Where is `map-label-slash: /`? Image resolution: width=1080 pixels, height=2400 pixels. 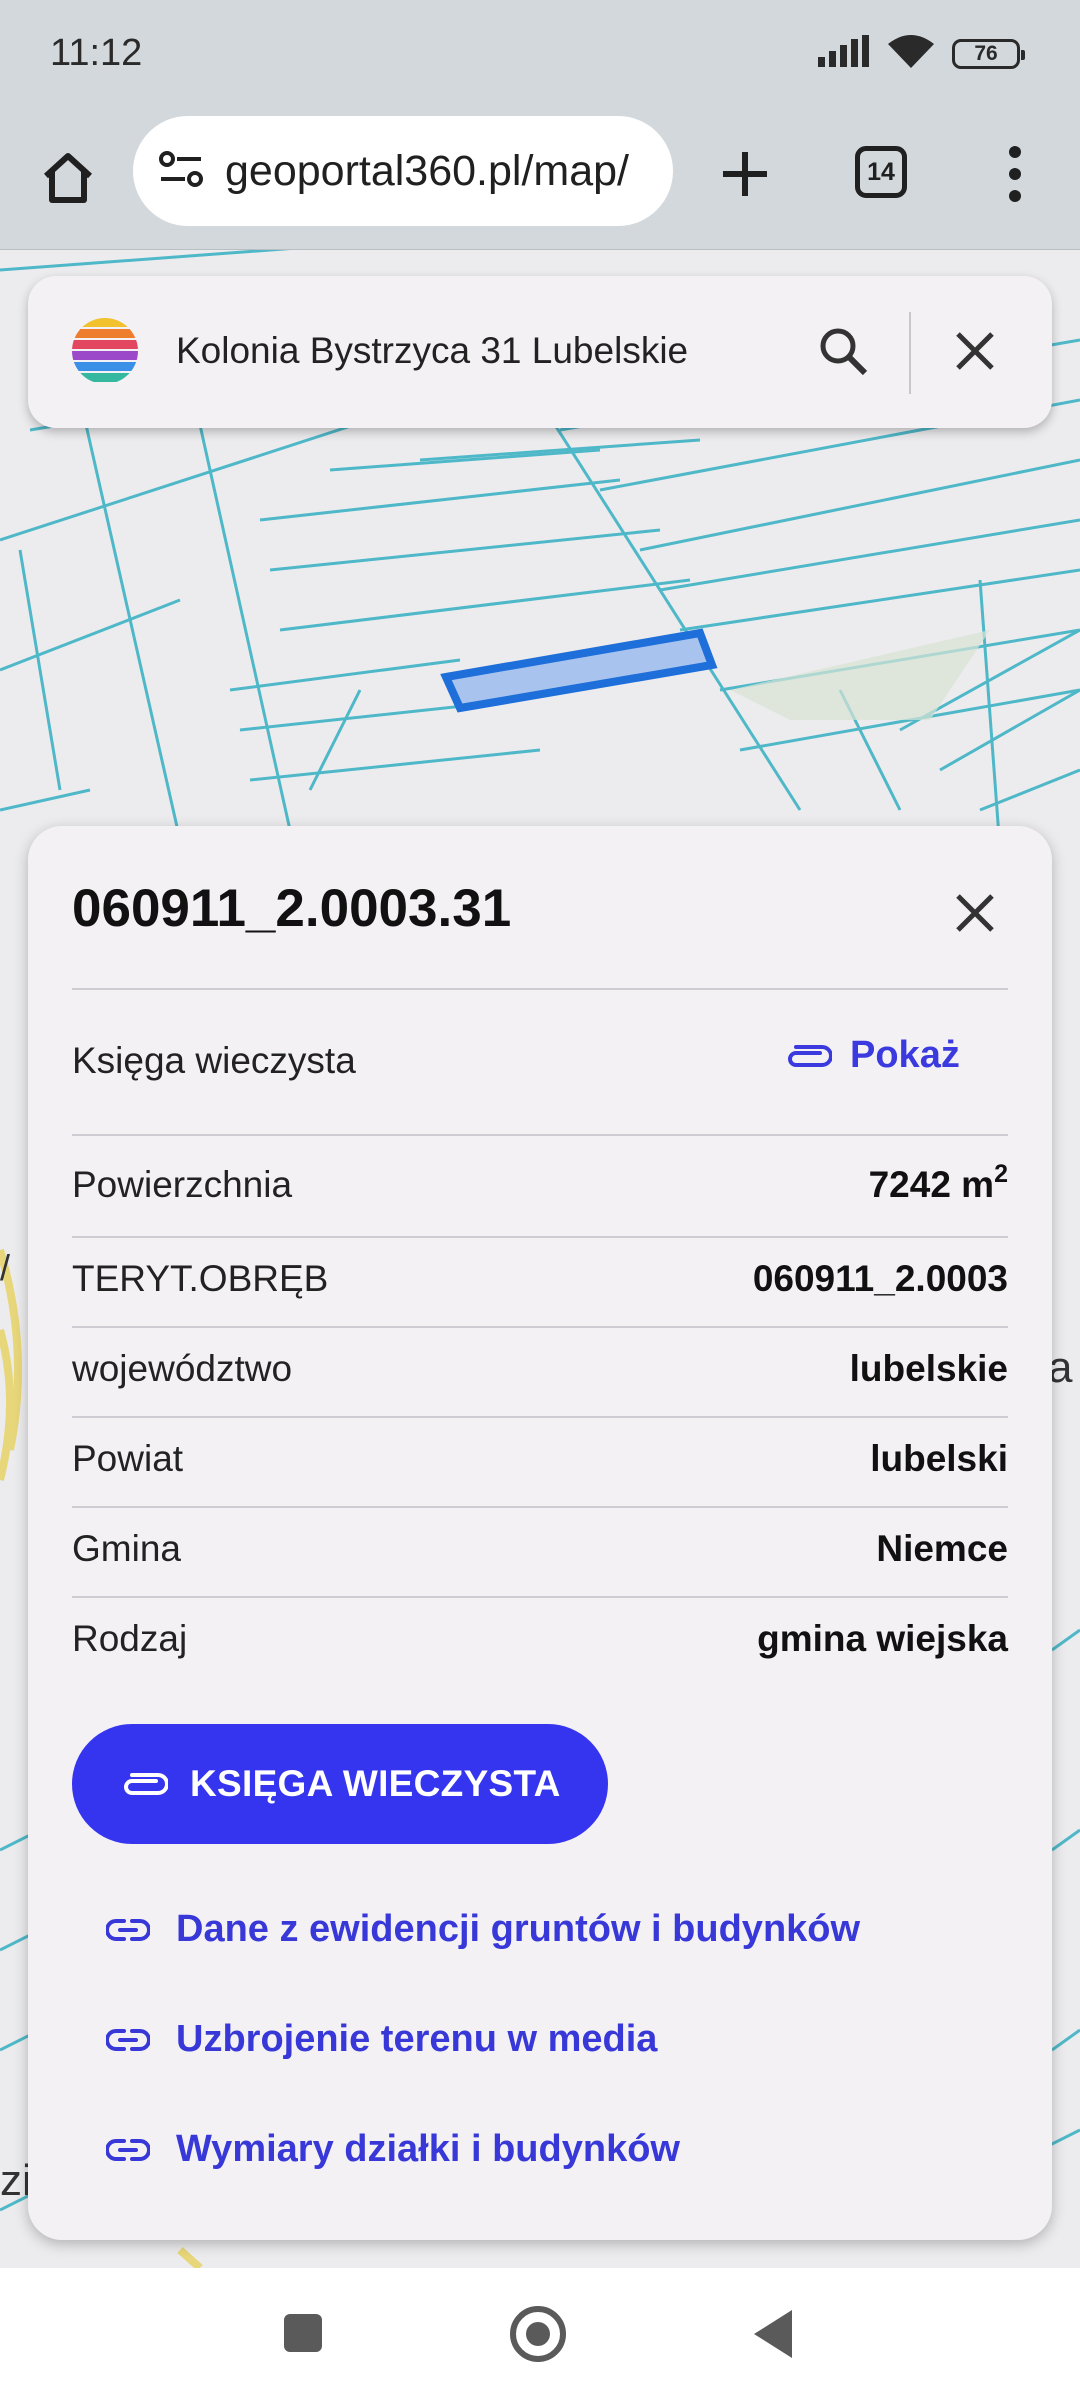 map-label-slash: / is located at coordinates (5, 1267).